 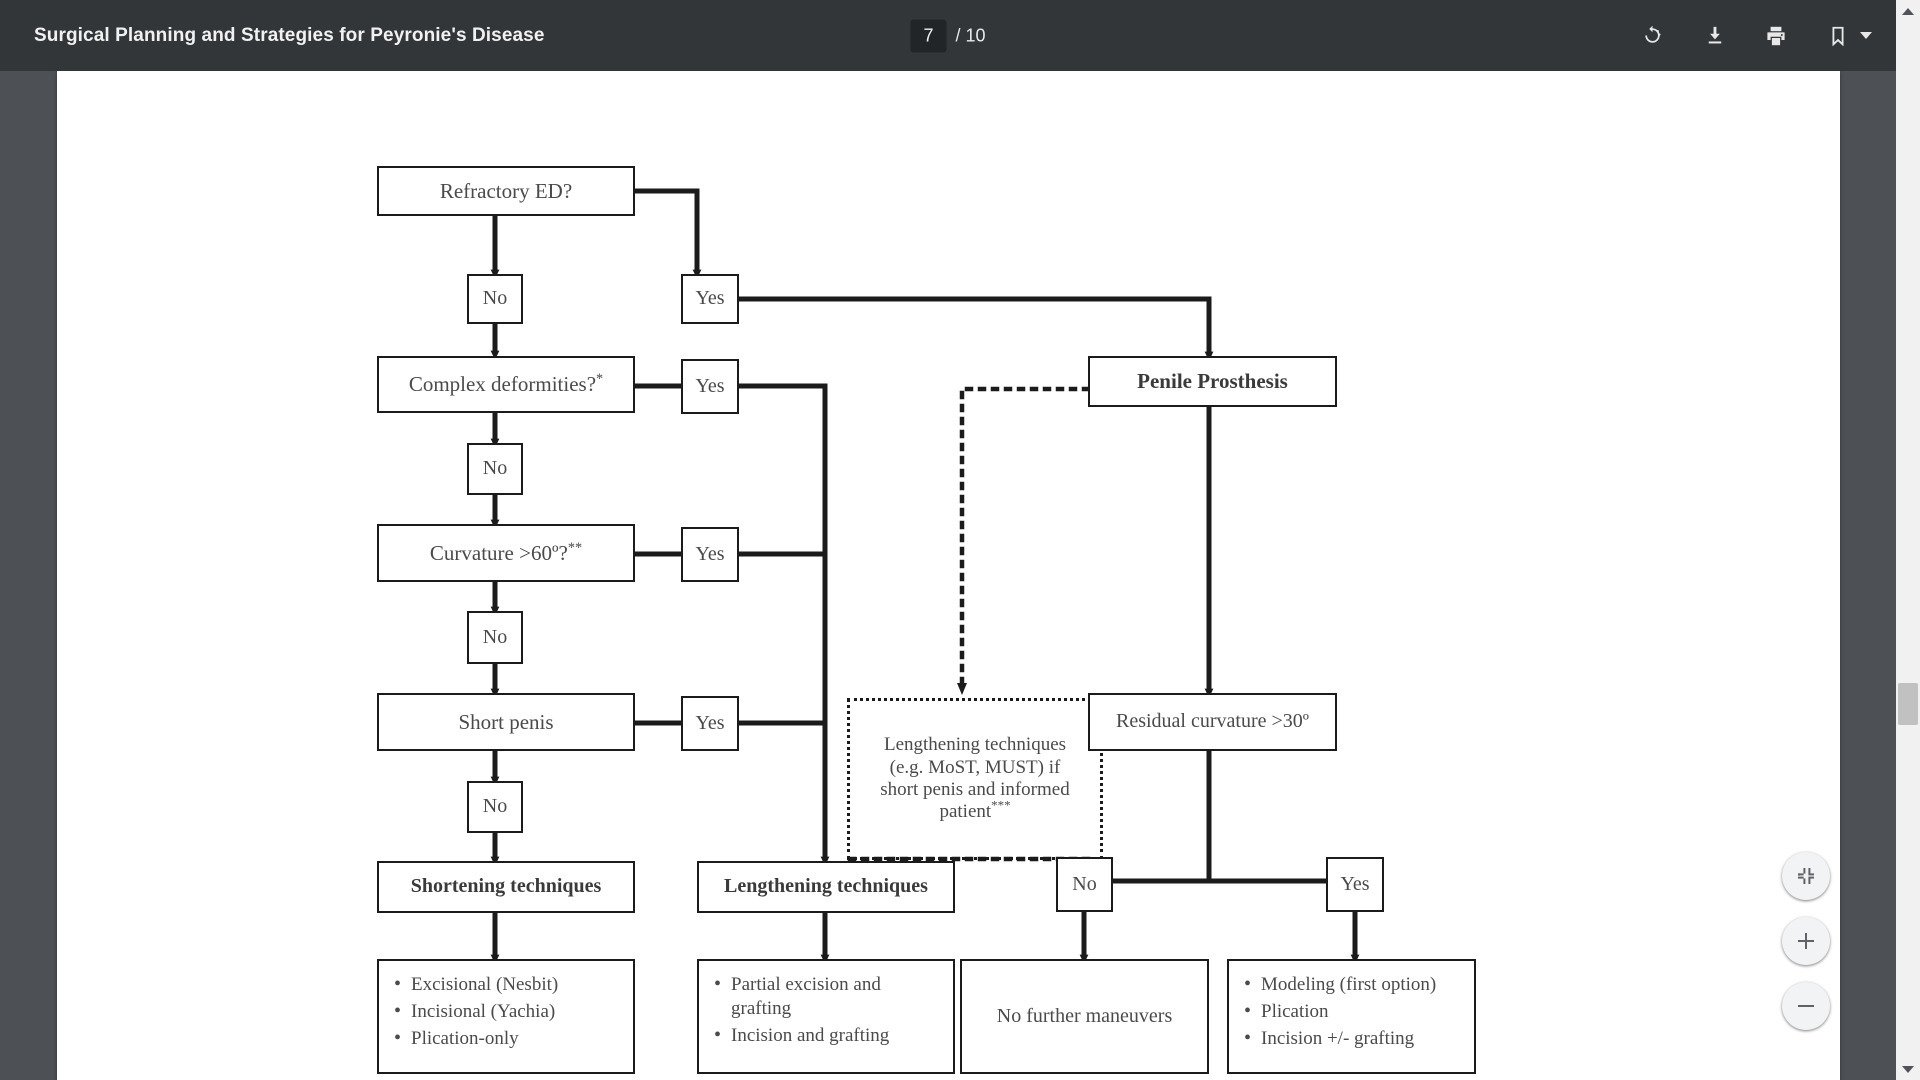 What do you see at coordinates (1084, 1016) in the screenshot?
I see `node-no-further-maneuvers: No further maneuvers` at bounding box center [1084, 1016].